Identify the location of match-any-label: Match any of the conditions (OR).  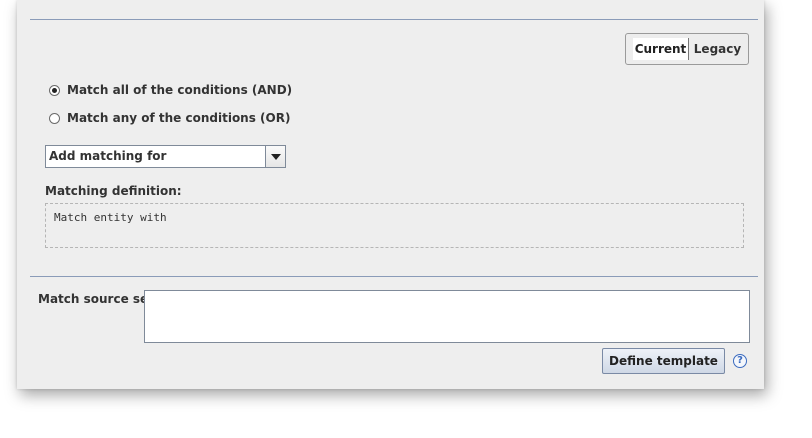
(179, 118).